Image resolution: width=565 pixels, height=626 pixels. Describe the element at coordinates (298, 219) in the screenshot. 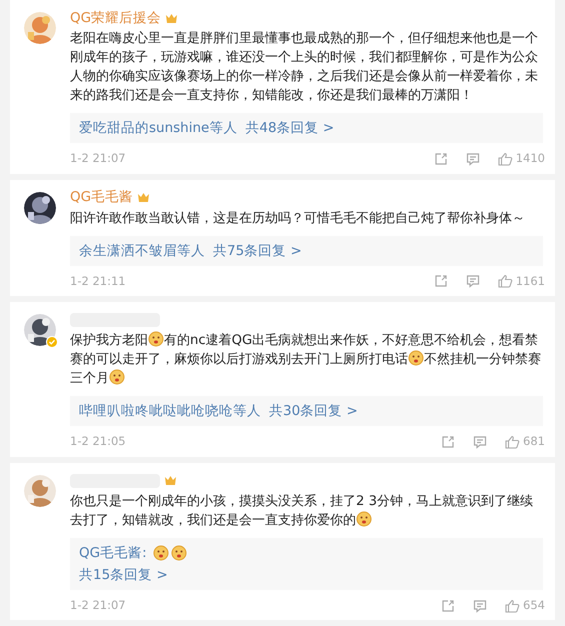

I see `comment-text: 阳许许敢作敢当敢认错，这是在历劫吗？可惜毛毛不能把自己炖了帮你补身体～` at that location.